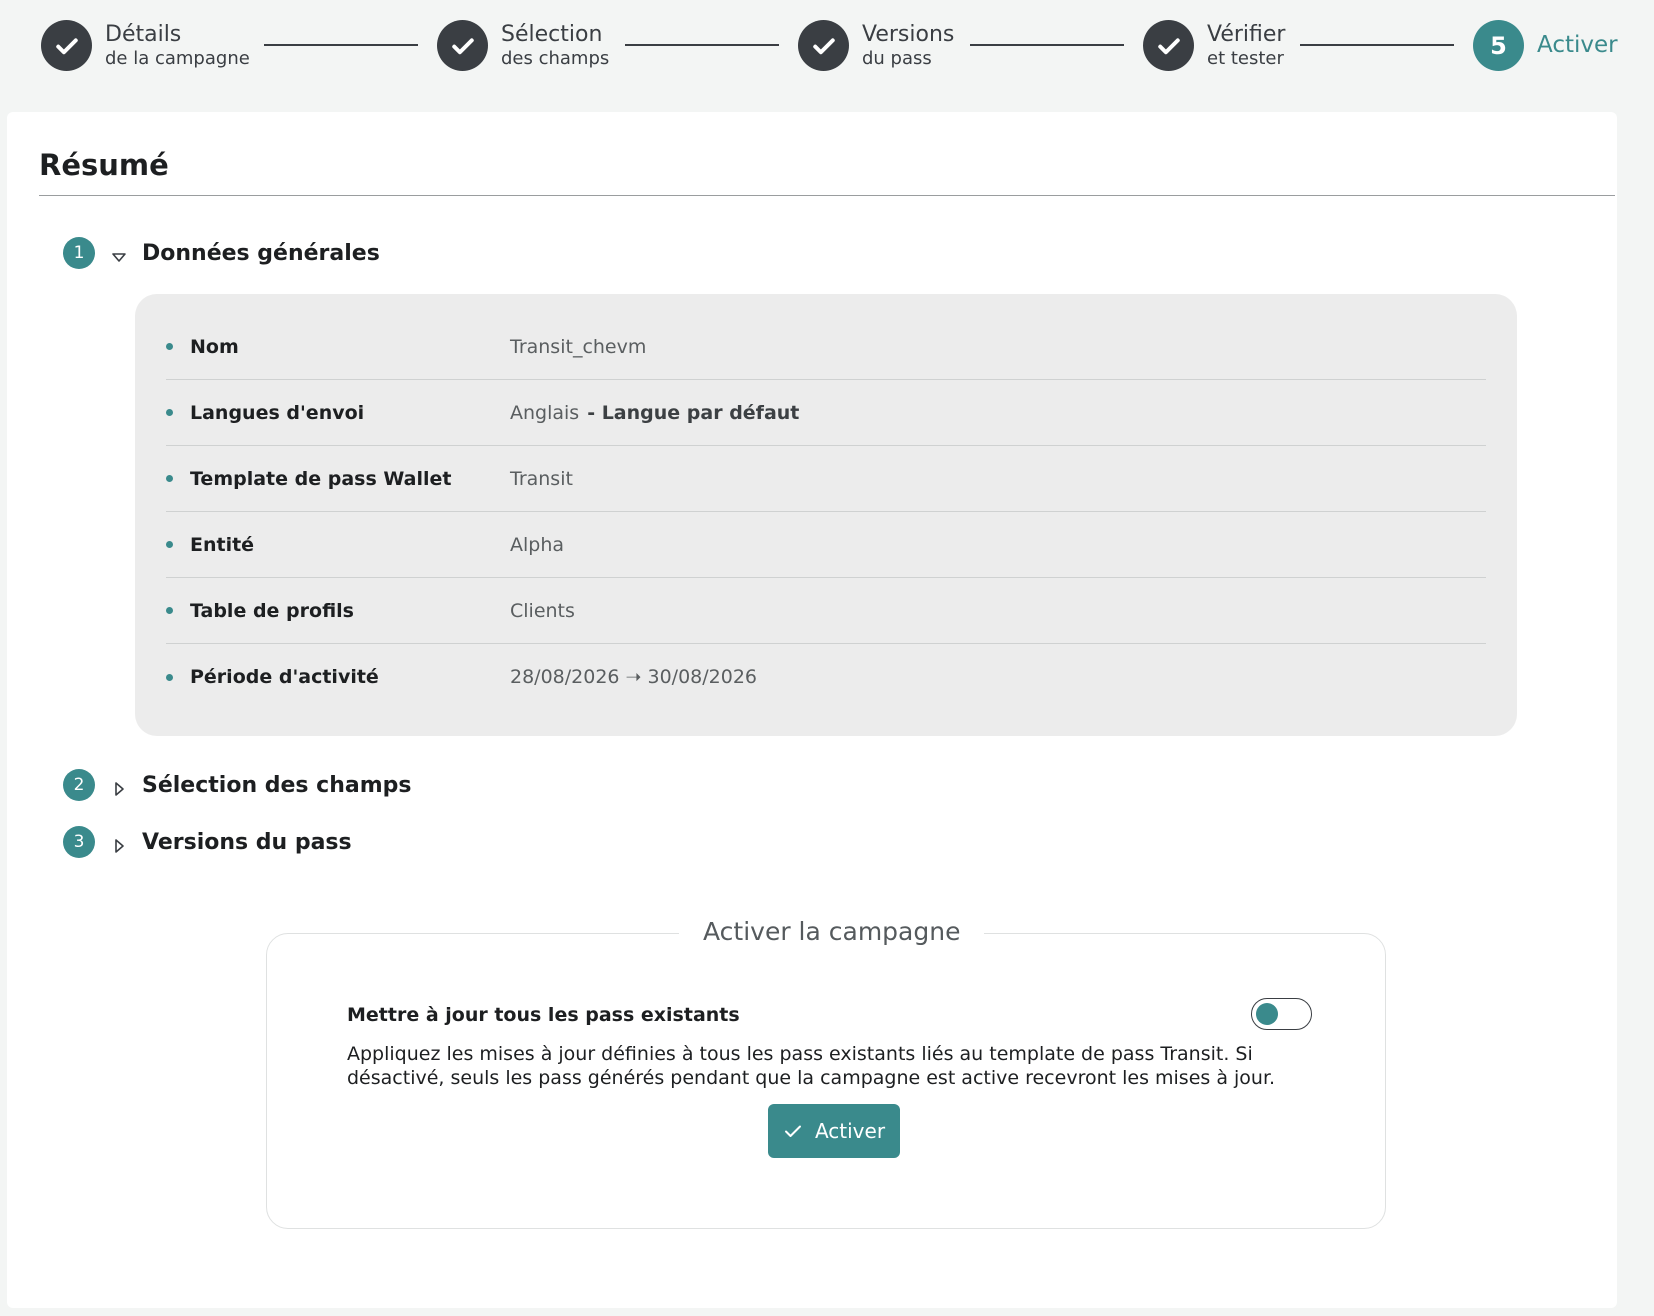 This screenshot has height=1316, width=1654. I want to click on step-title: Détails, so click(143, 34).